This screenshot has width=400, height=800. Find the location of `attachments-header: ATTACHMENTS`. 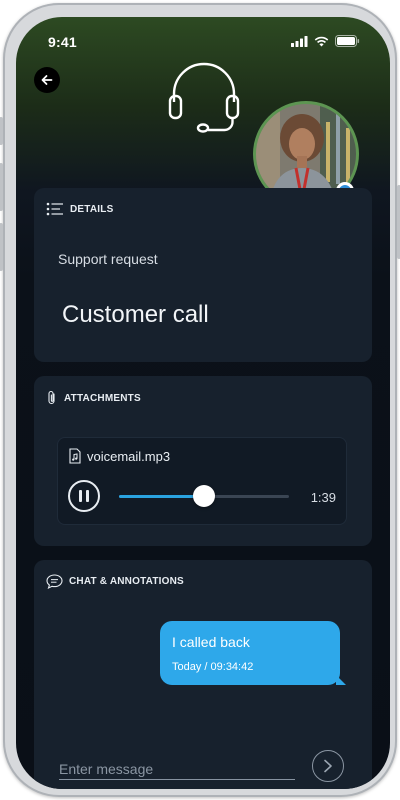

attachments-header: ATTACHMENTS is located at coordinates (93, 398).